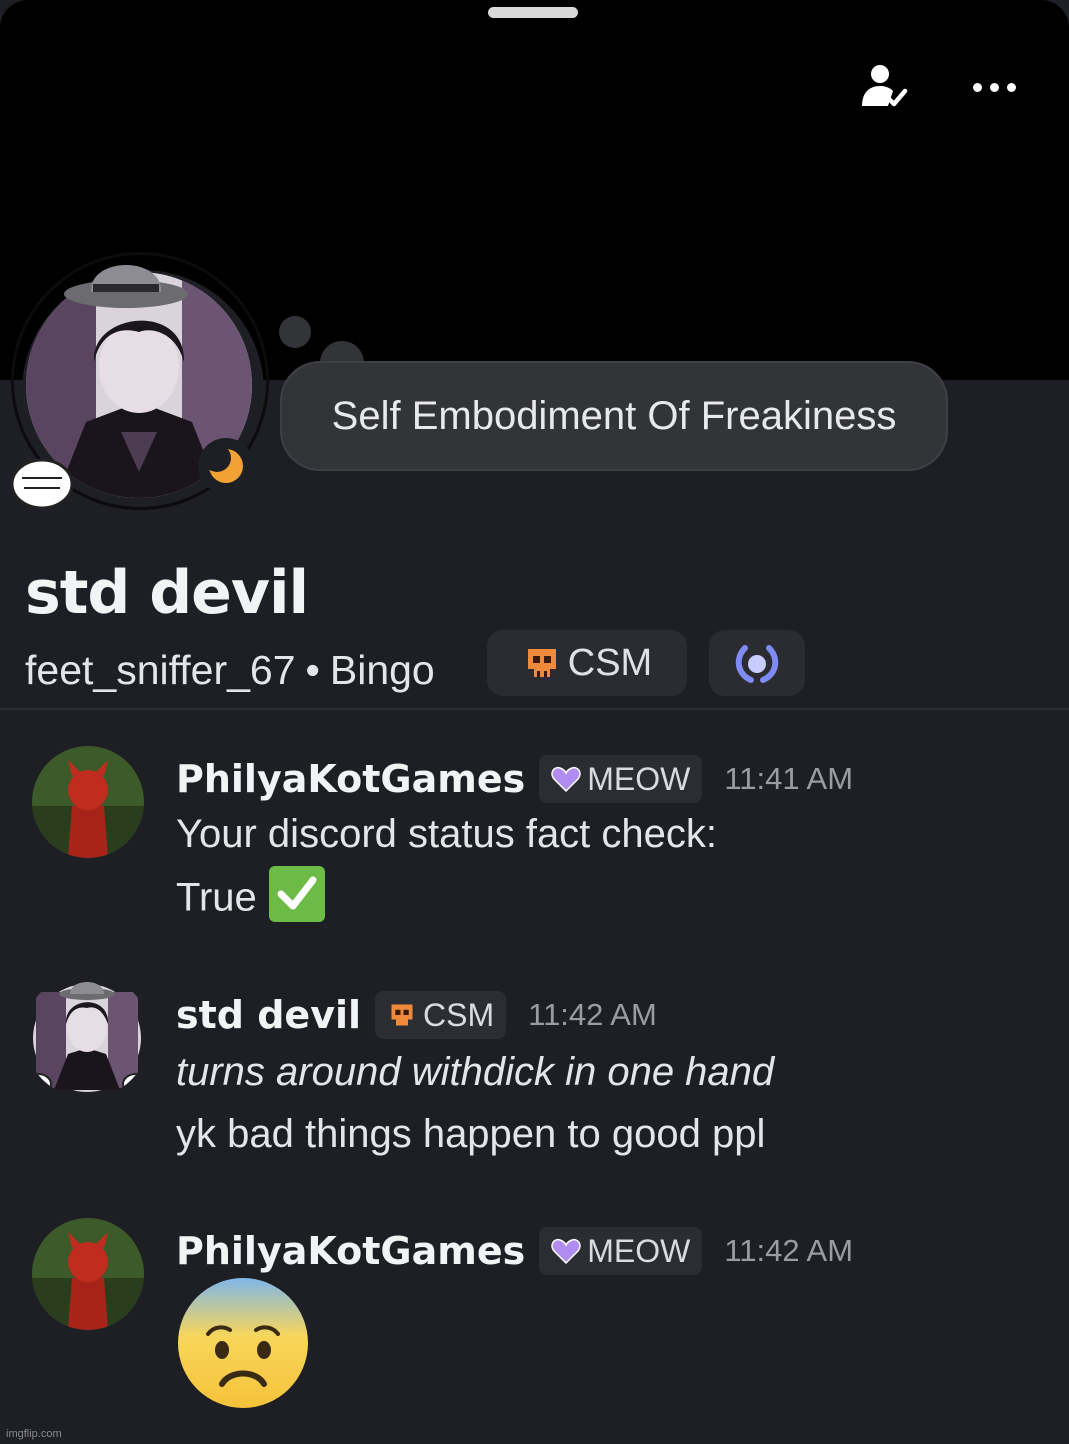 The height and width of the screenshot is (1444, 1069). I want to click on role-tag: CSM, so click(441, 1015).